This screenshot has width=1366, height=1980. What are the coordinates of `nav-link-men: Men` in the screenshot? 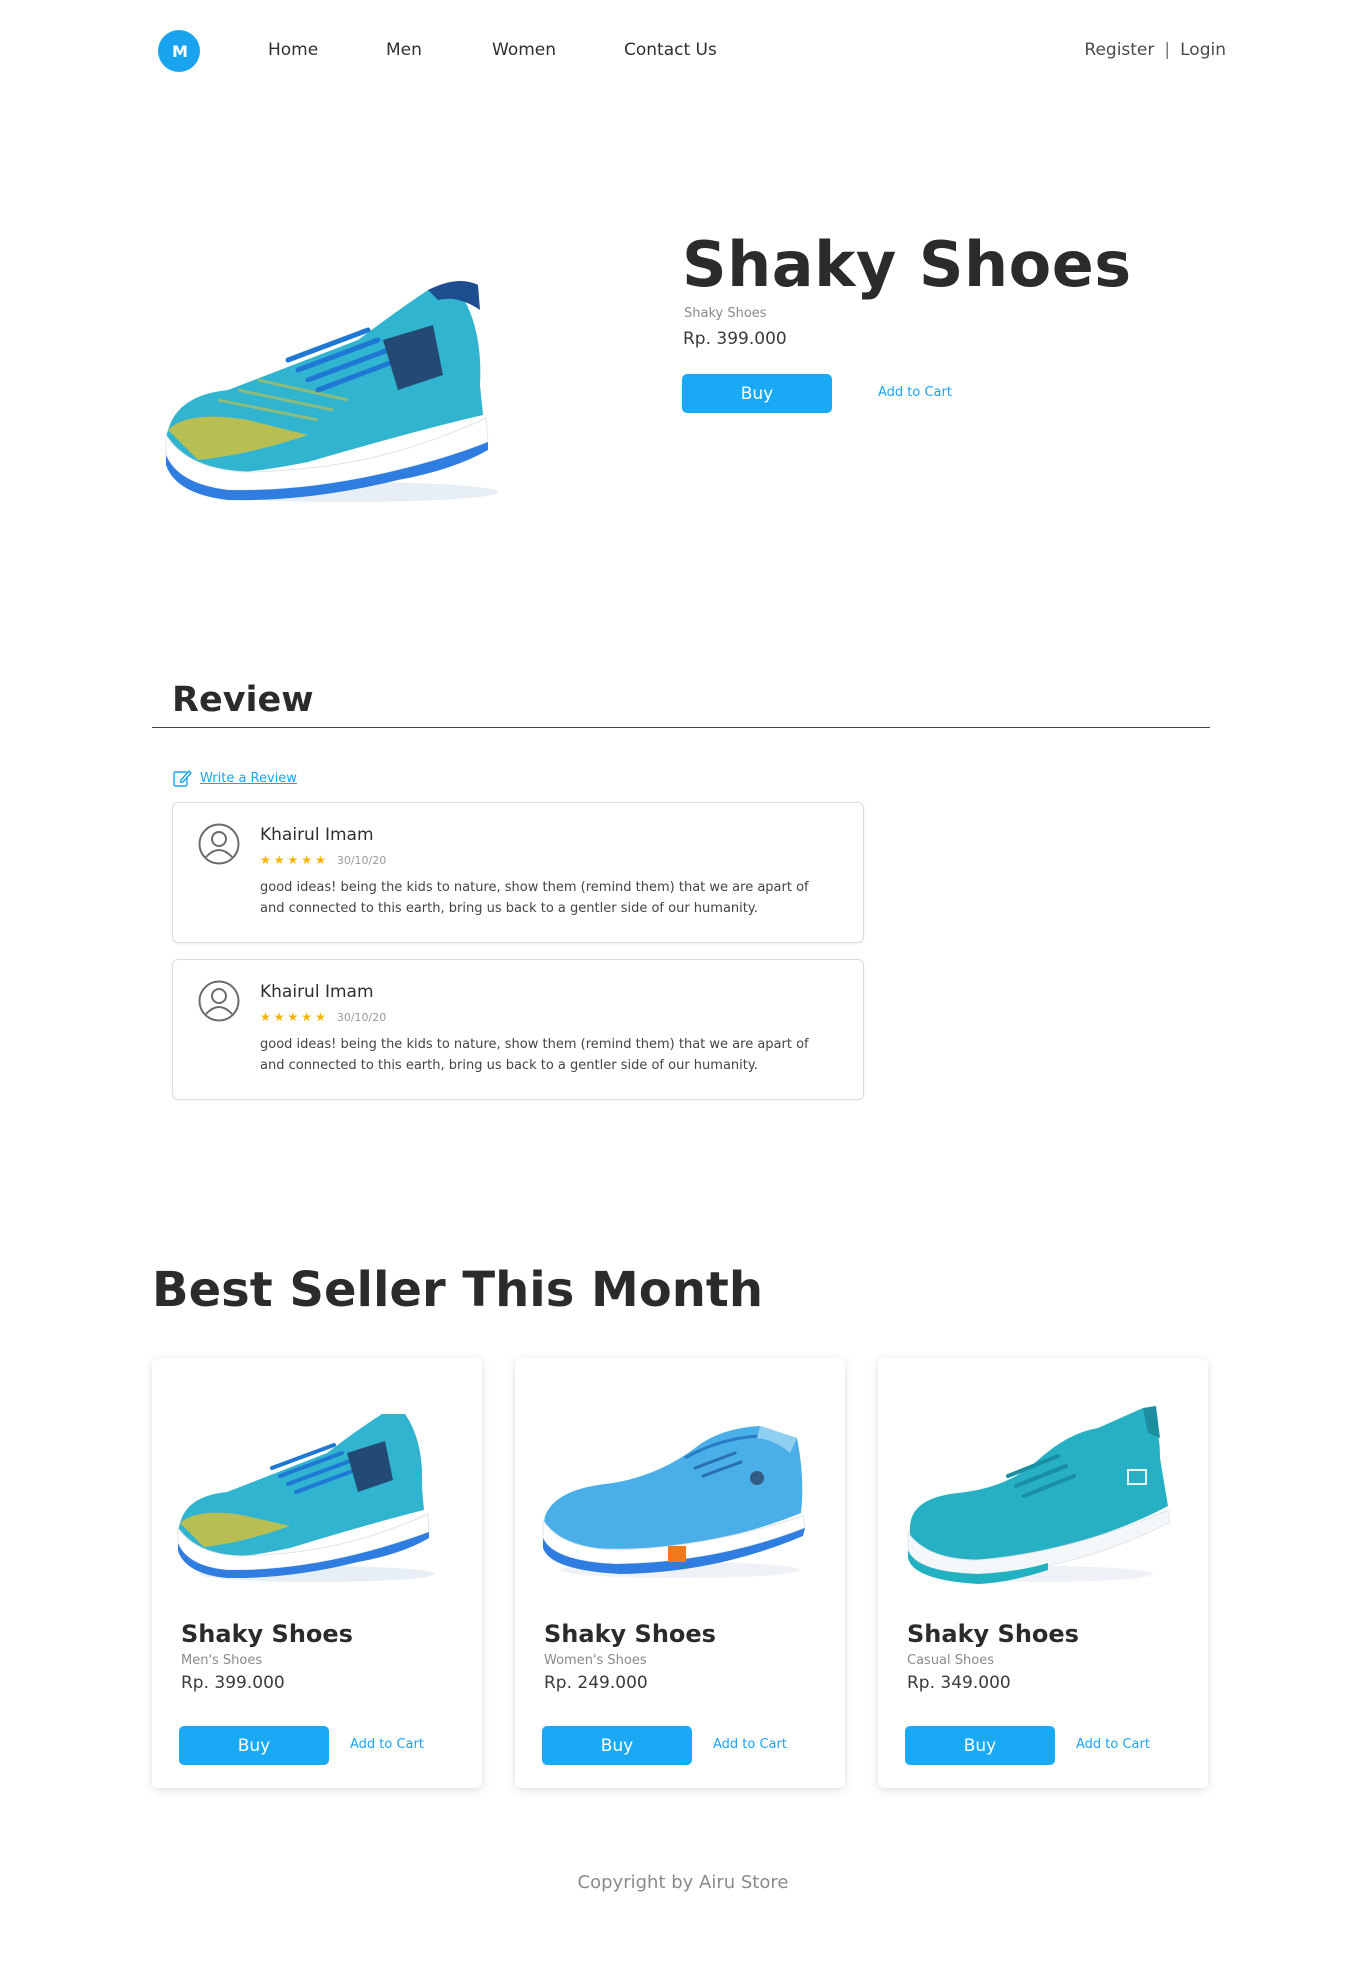 It's located at (404, 50).